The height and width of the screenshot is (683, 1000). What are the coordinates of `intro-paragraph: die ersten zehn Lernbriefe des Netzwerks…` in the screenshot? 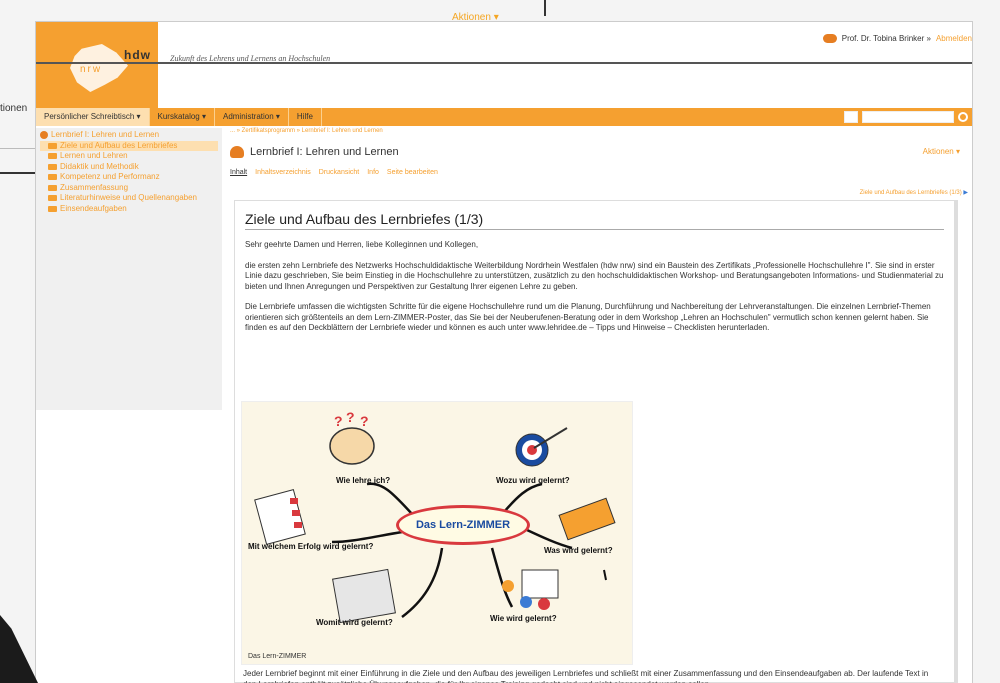 It's located at (594, 275).